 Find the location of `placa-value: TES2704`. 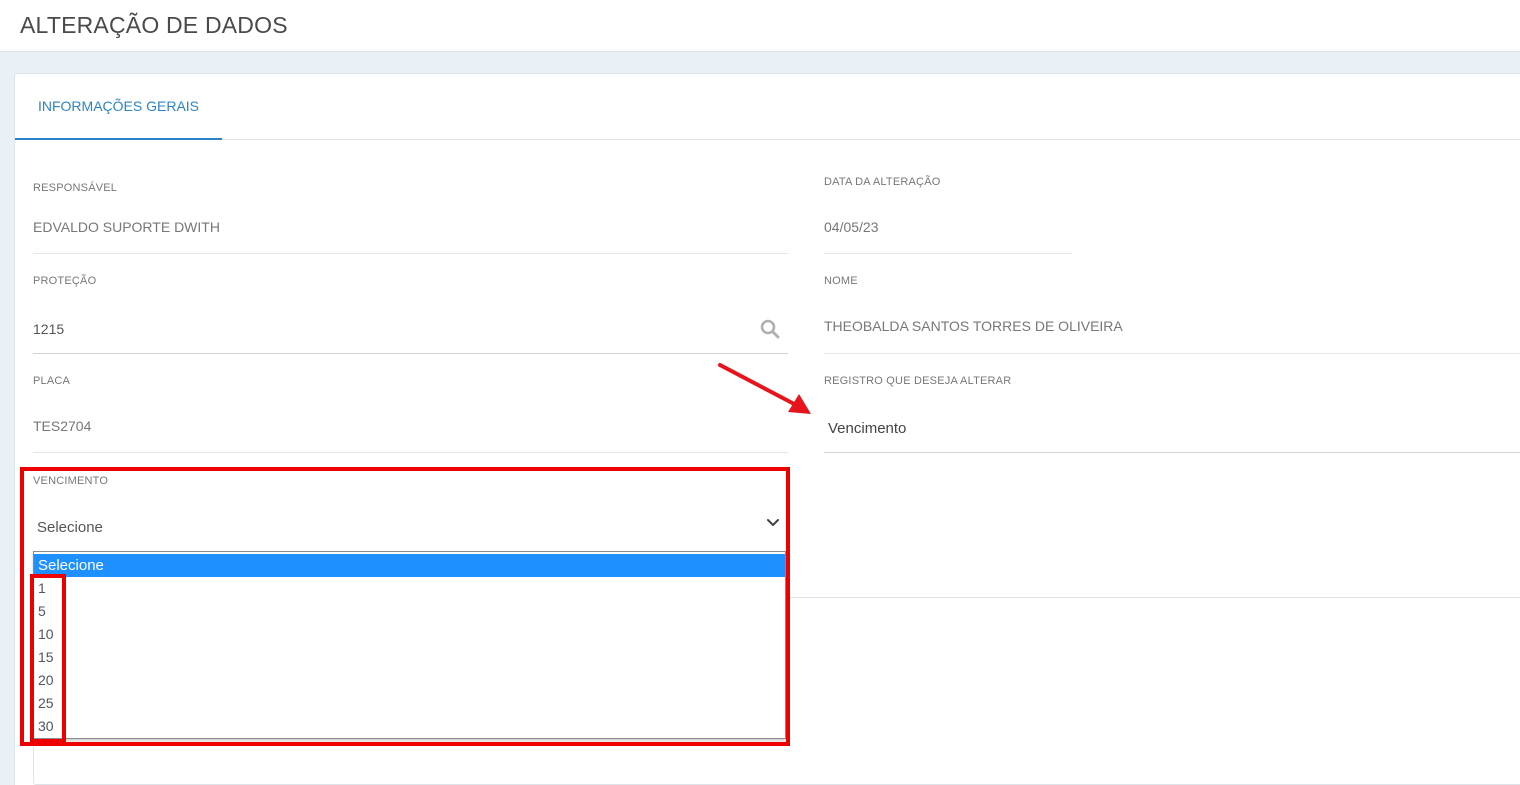

placa-value: TES2704 is located at coordinates (62, 426).